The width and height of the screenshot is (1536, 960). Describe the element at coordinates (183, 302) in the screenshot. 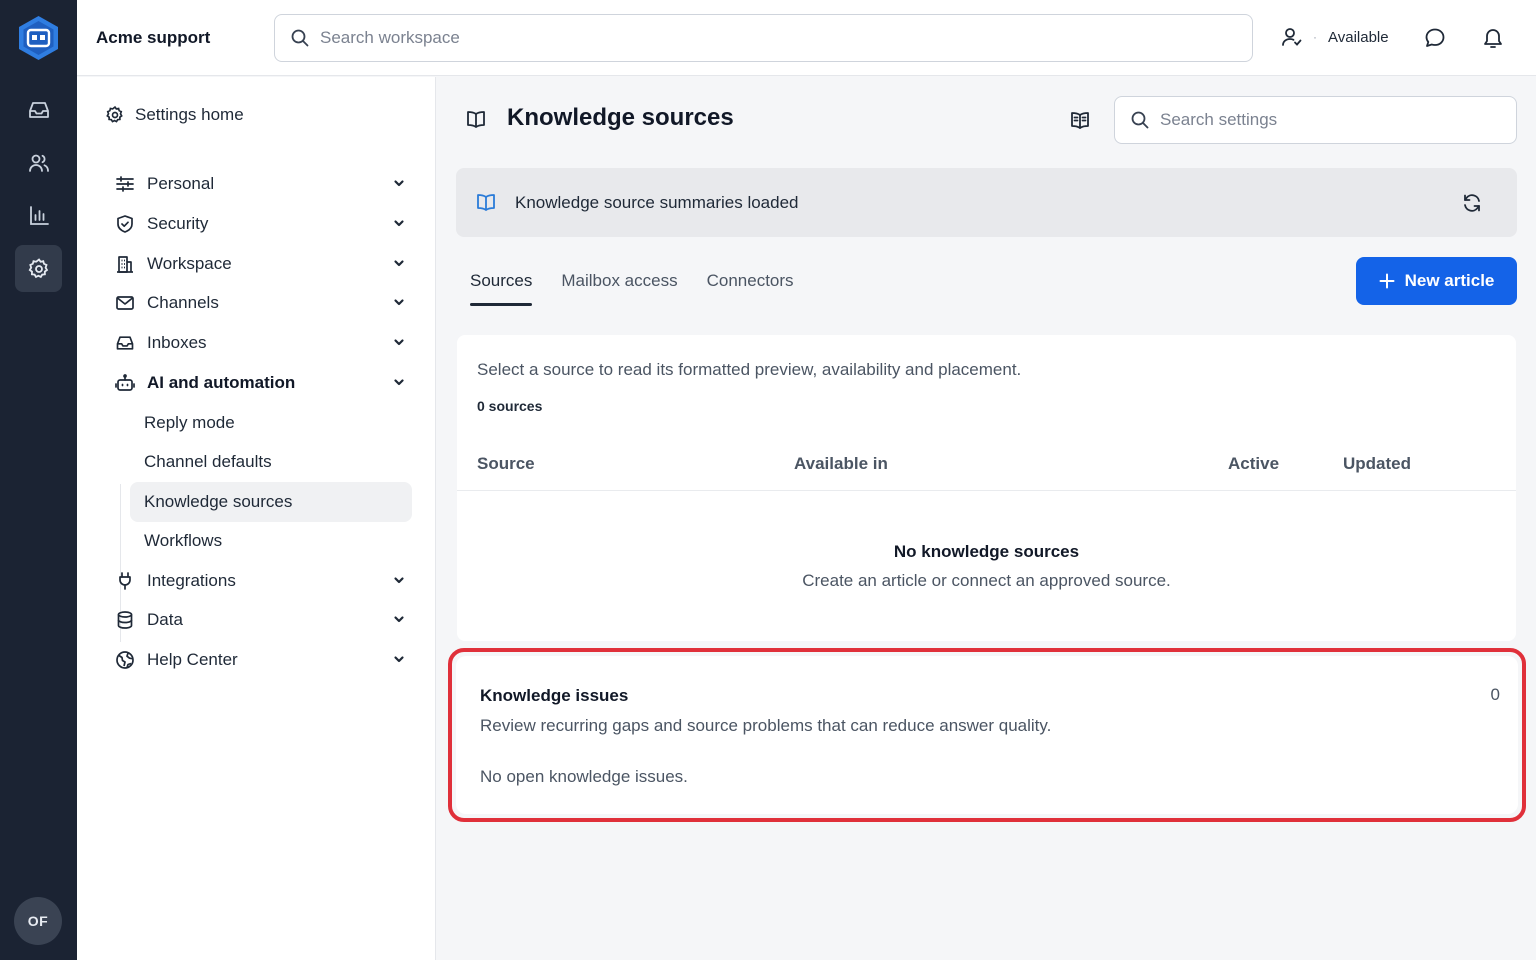

I see `nav-channels-label: Channels` at that location.